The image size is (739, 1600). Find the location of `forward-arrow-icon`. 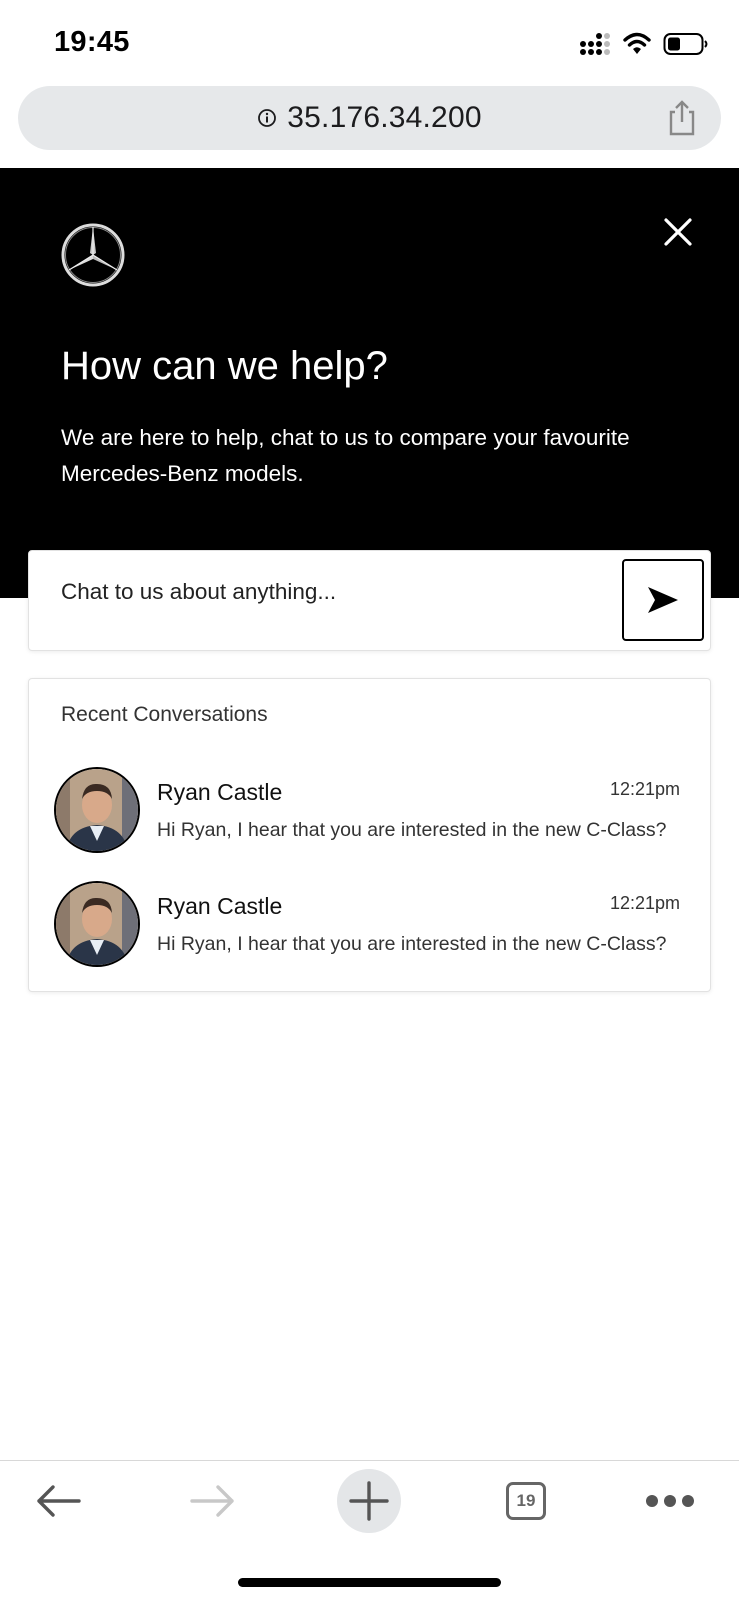

forward-arrow-icon is located at coordinates (212, 1501).